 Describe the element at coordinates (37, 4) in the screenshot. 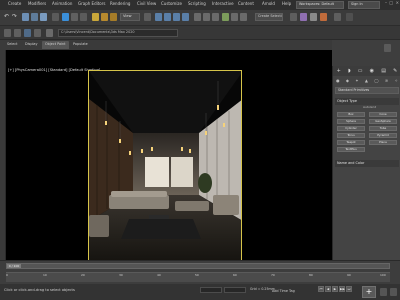

I see `menu-modifiers: Modifiers` at that location.